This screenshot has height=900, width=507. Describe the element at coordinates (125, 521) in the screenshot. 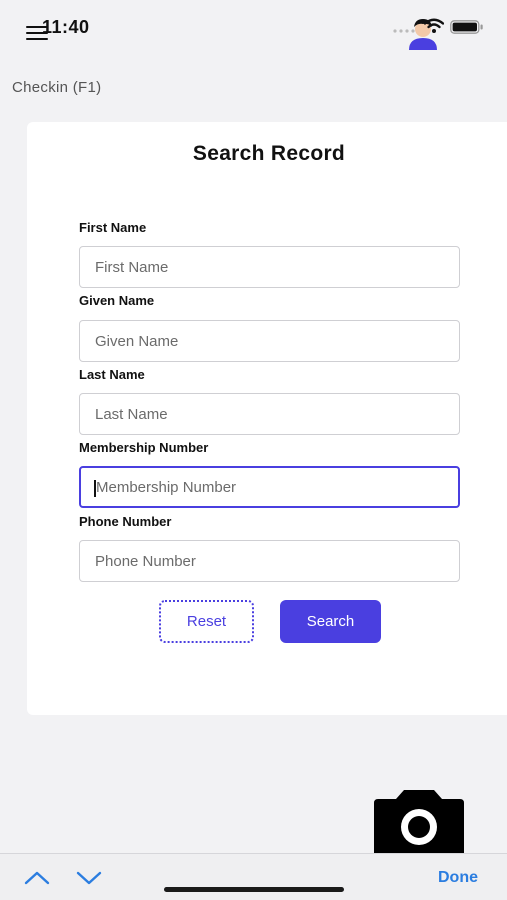

I see `phone-number-label: Phone Number` at that location.